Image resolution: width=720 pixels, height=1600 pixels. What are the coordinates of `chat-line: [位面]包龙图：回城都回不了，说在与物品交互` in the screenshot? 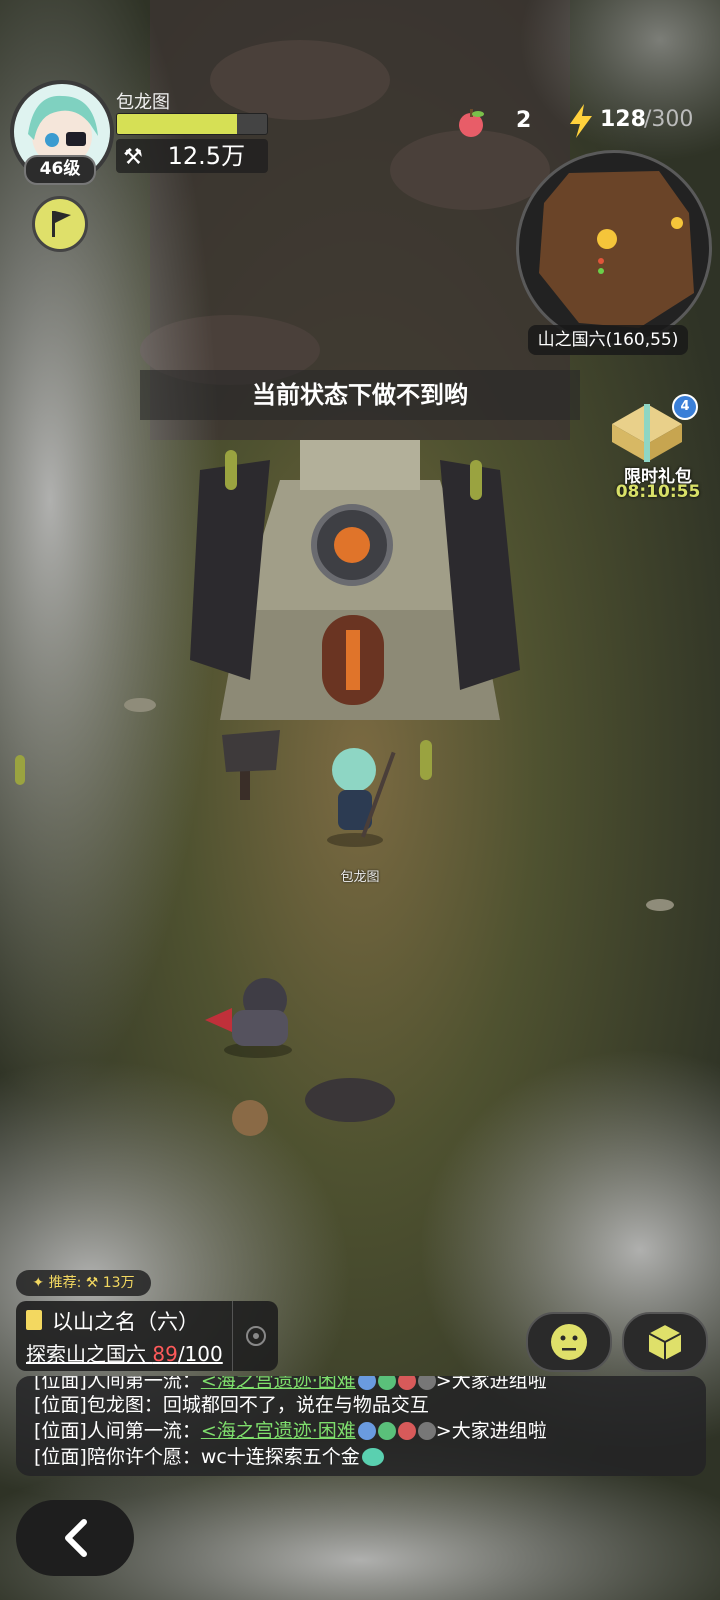 It's located at (231, 1405).